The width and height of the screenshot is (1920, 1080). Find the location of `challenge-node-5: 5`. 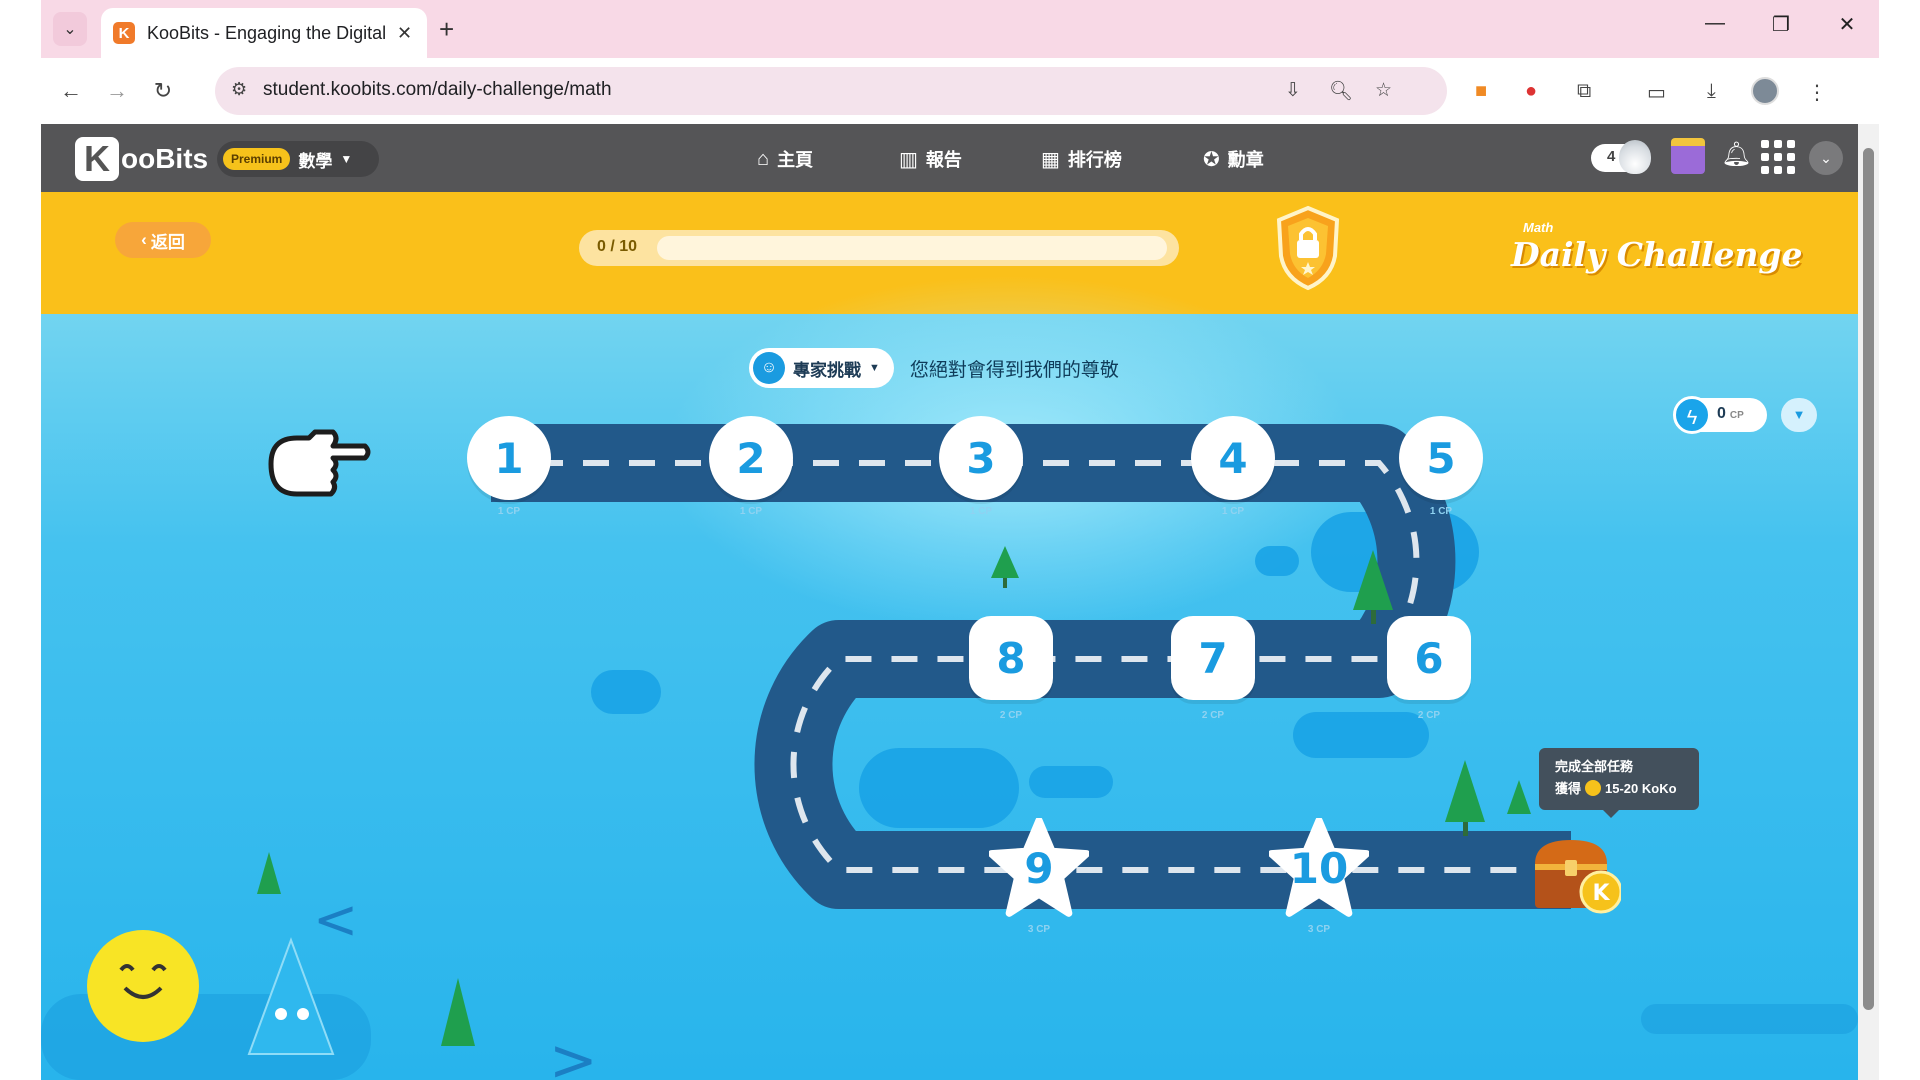

challenge-node-5: 5 is located at coordinates (1441, 458).